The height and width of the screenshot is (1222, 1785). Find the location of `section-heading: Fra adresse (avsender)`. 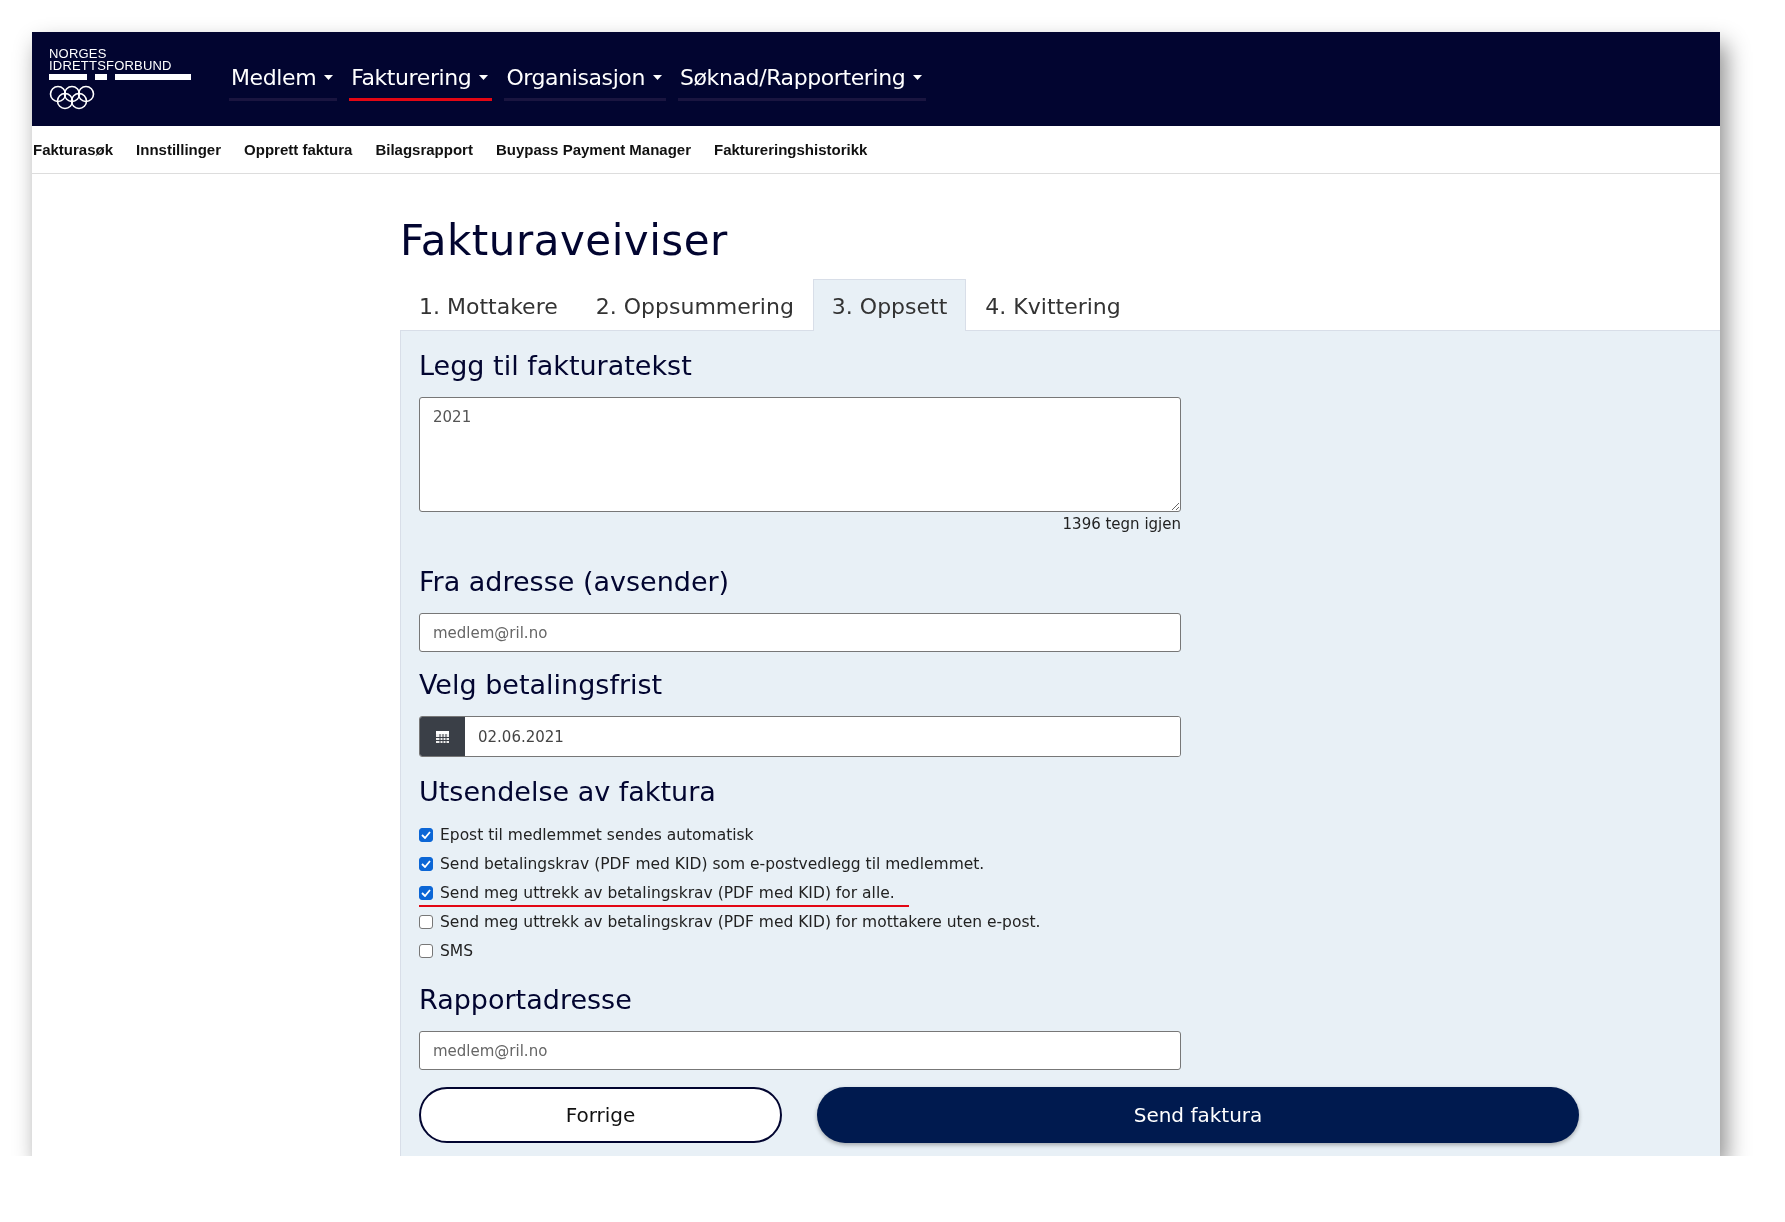

section-heading: Fra adresse (avsender) is located at coordinates (575, 582).